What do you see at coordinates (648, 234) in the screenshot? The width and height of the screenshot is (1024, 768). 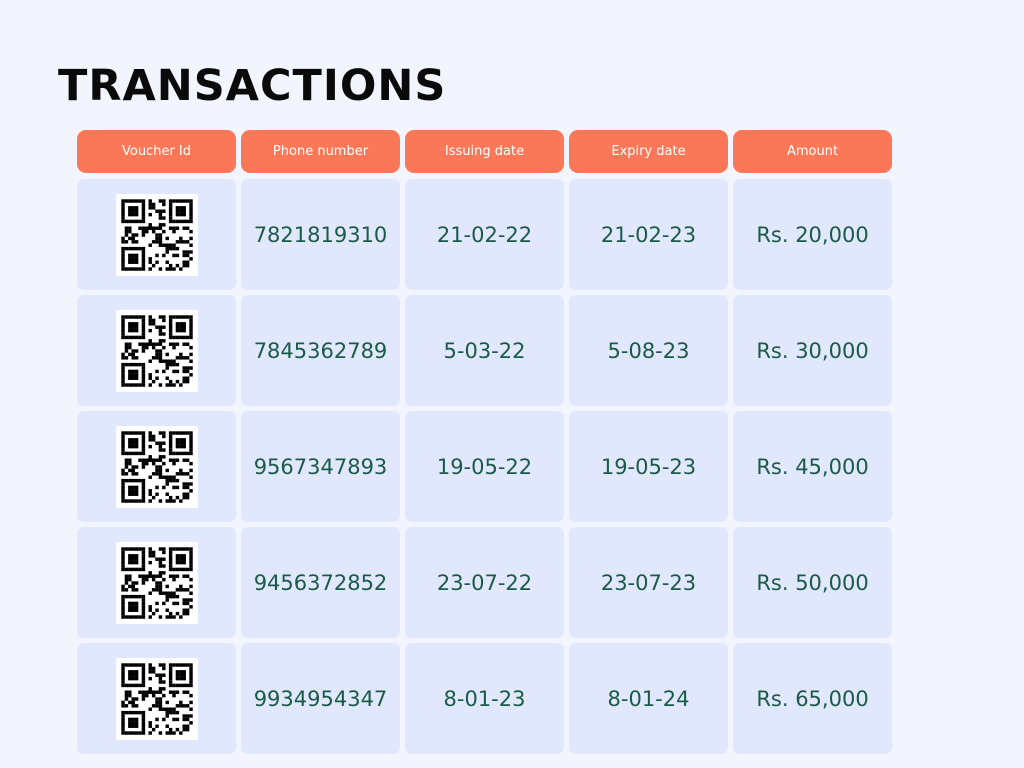 I see `expiry-date-cell: 21-02-23` at bounding box center [648, 234].